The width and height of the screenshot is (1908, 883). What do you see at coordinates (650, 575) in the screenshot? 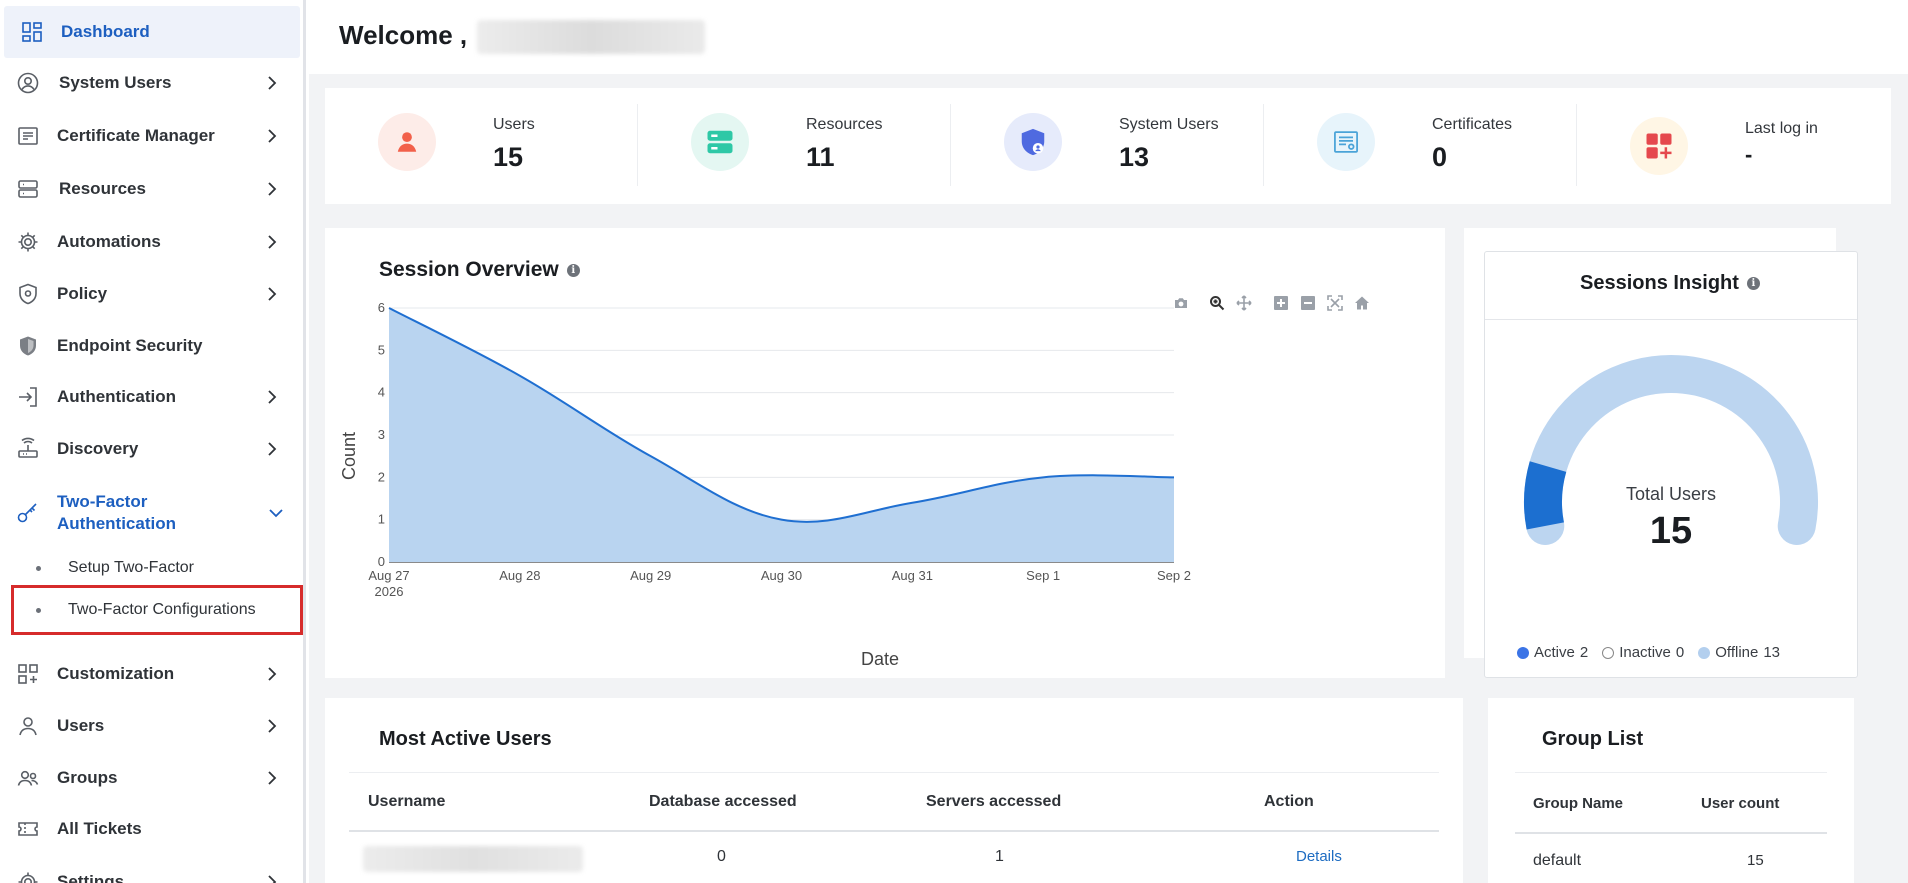
I see `x-tick-label: Aug 29` at bounding box center [650, 575].